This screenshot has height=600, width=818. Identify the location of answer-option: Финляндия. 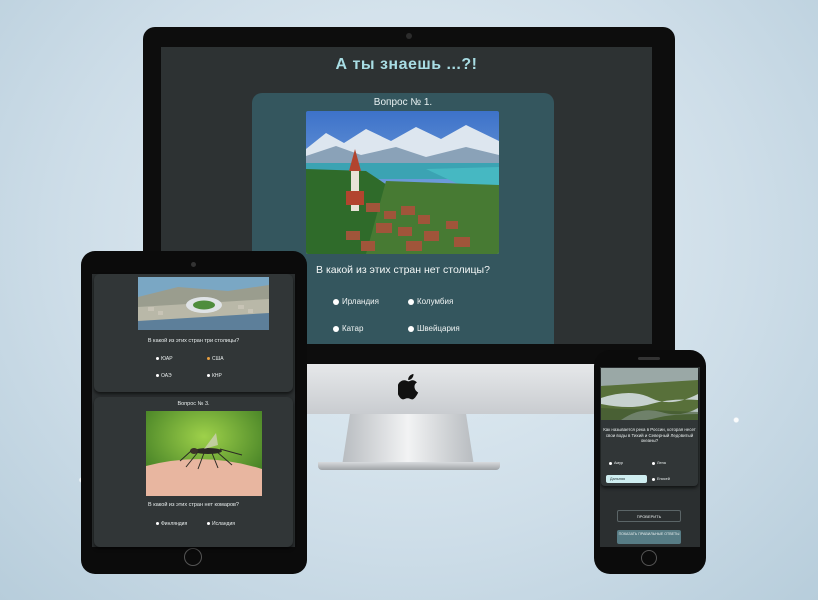
(171, 524).